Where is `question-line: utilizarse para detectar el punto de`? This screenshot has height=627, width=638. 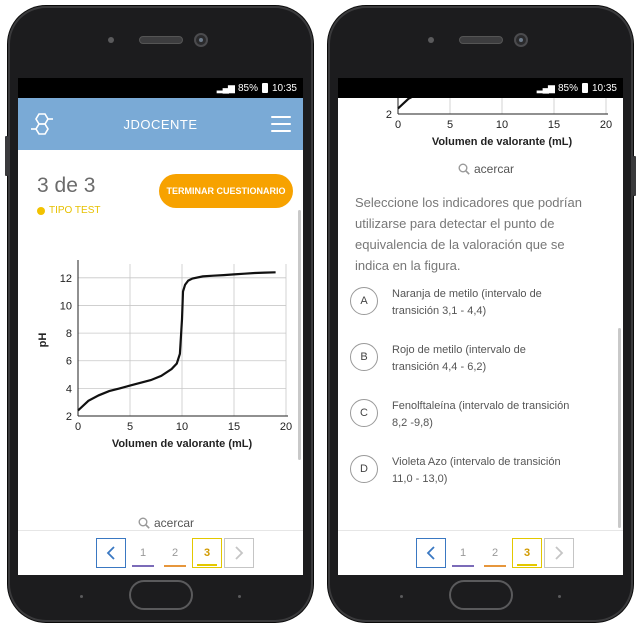
question-line: utilizarse para detectar el punto de is located at coordinates (455, 223).